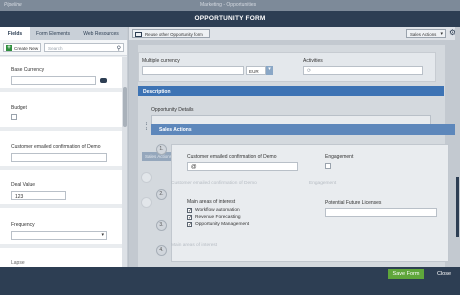 This screenshot has width=460, height=295. Describe the element at coordinates (381, 212) in the screenshot. I see `future-licenses-input` at that location.